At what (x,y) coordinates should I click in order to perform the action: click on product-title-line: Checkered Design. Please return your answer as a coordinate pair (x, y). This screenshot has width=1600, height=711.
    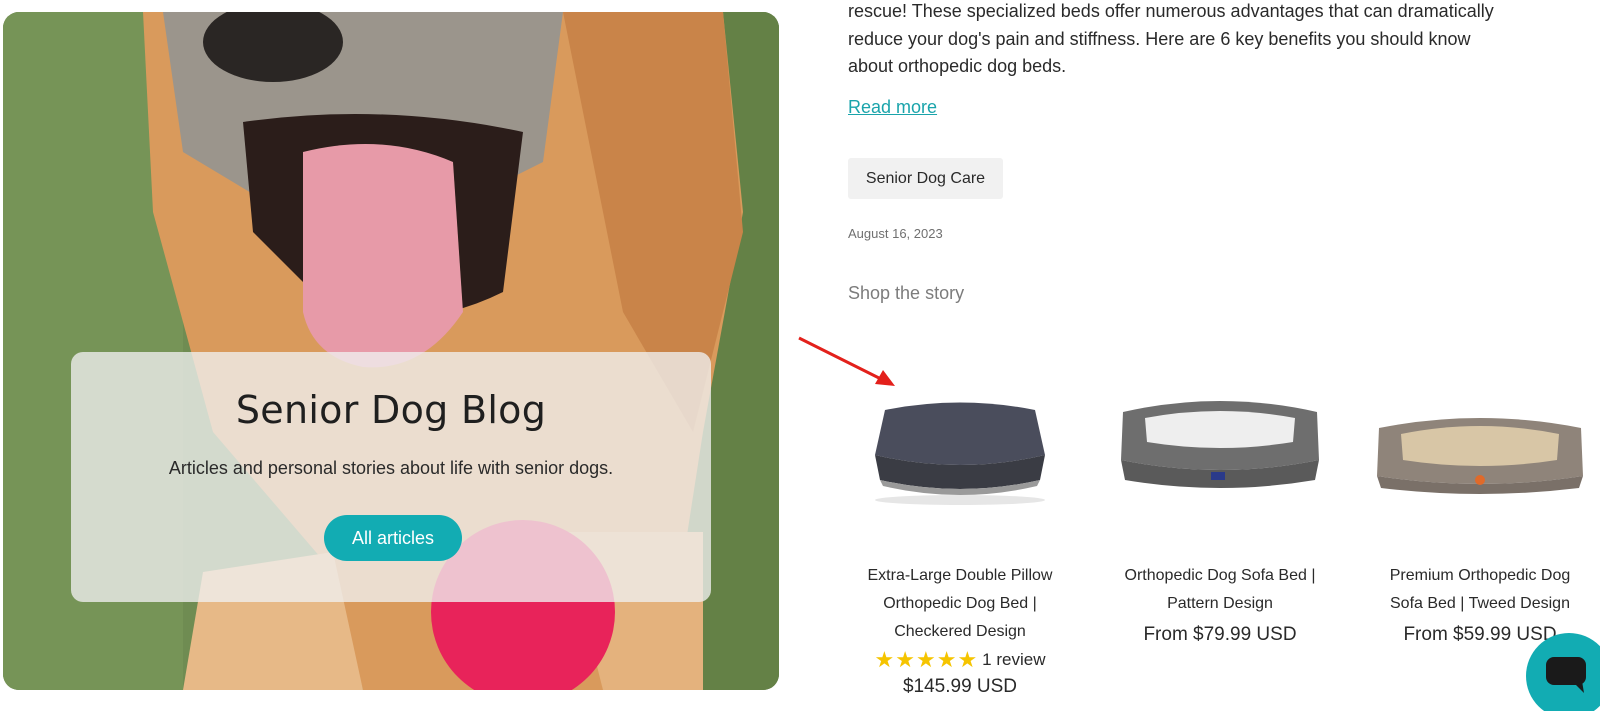
    Looking at the image, I should click on (960, 632).